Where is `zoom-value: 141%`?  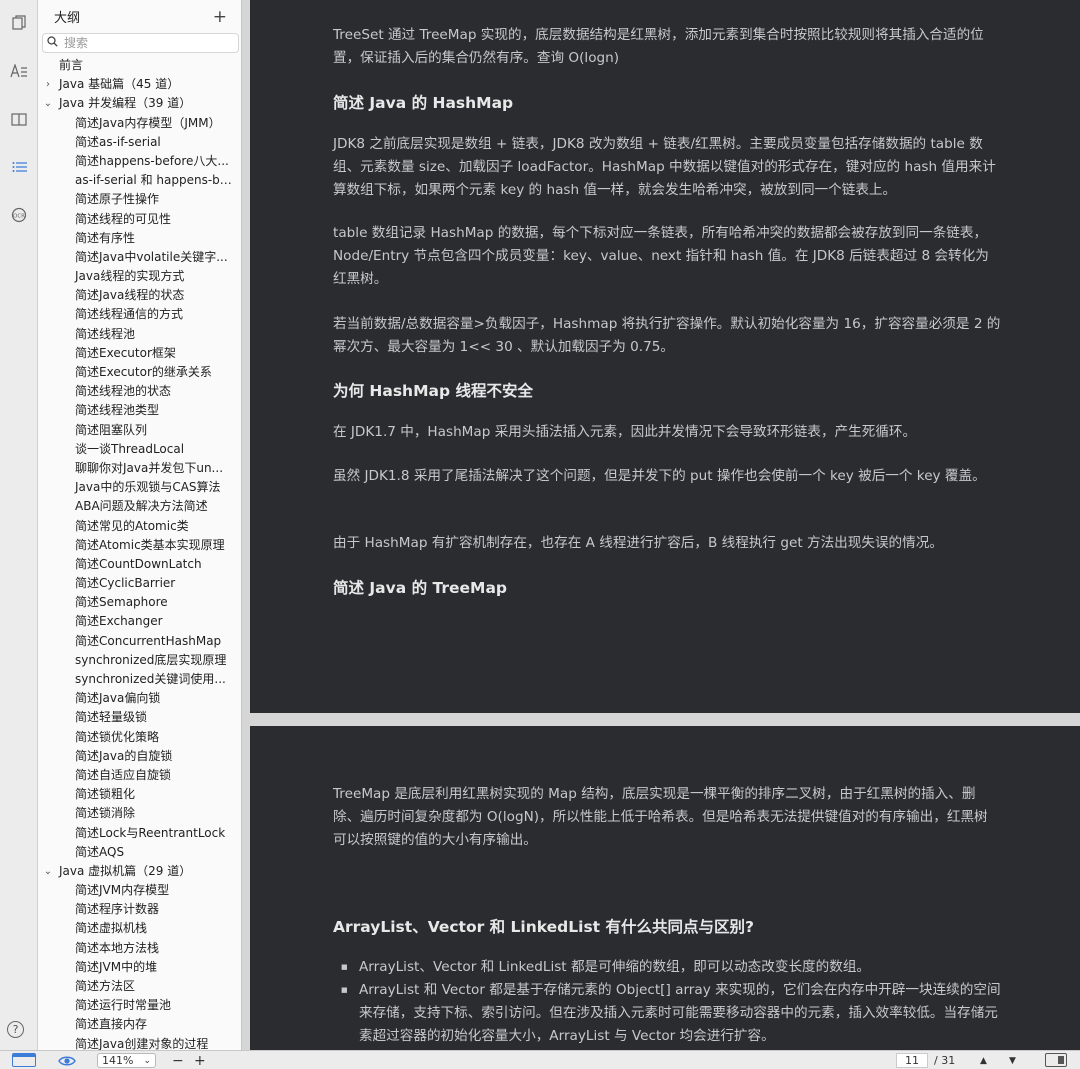
zoom-value: 141% is located at coordinates (118, 1060).